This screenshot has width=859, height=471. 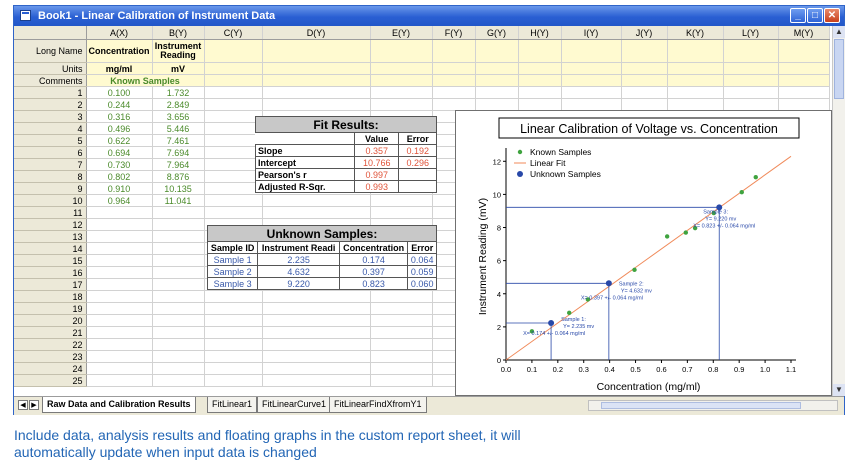 What do you see at coordinates (50, 188) in the screenshot?
I see `row-number: 9` at bounding box center [50, 188].